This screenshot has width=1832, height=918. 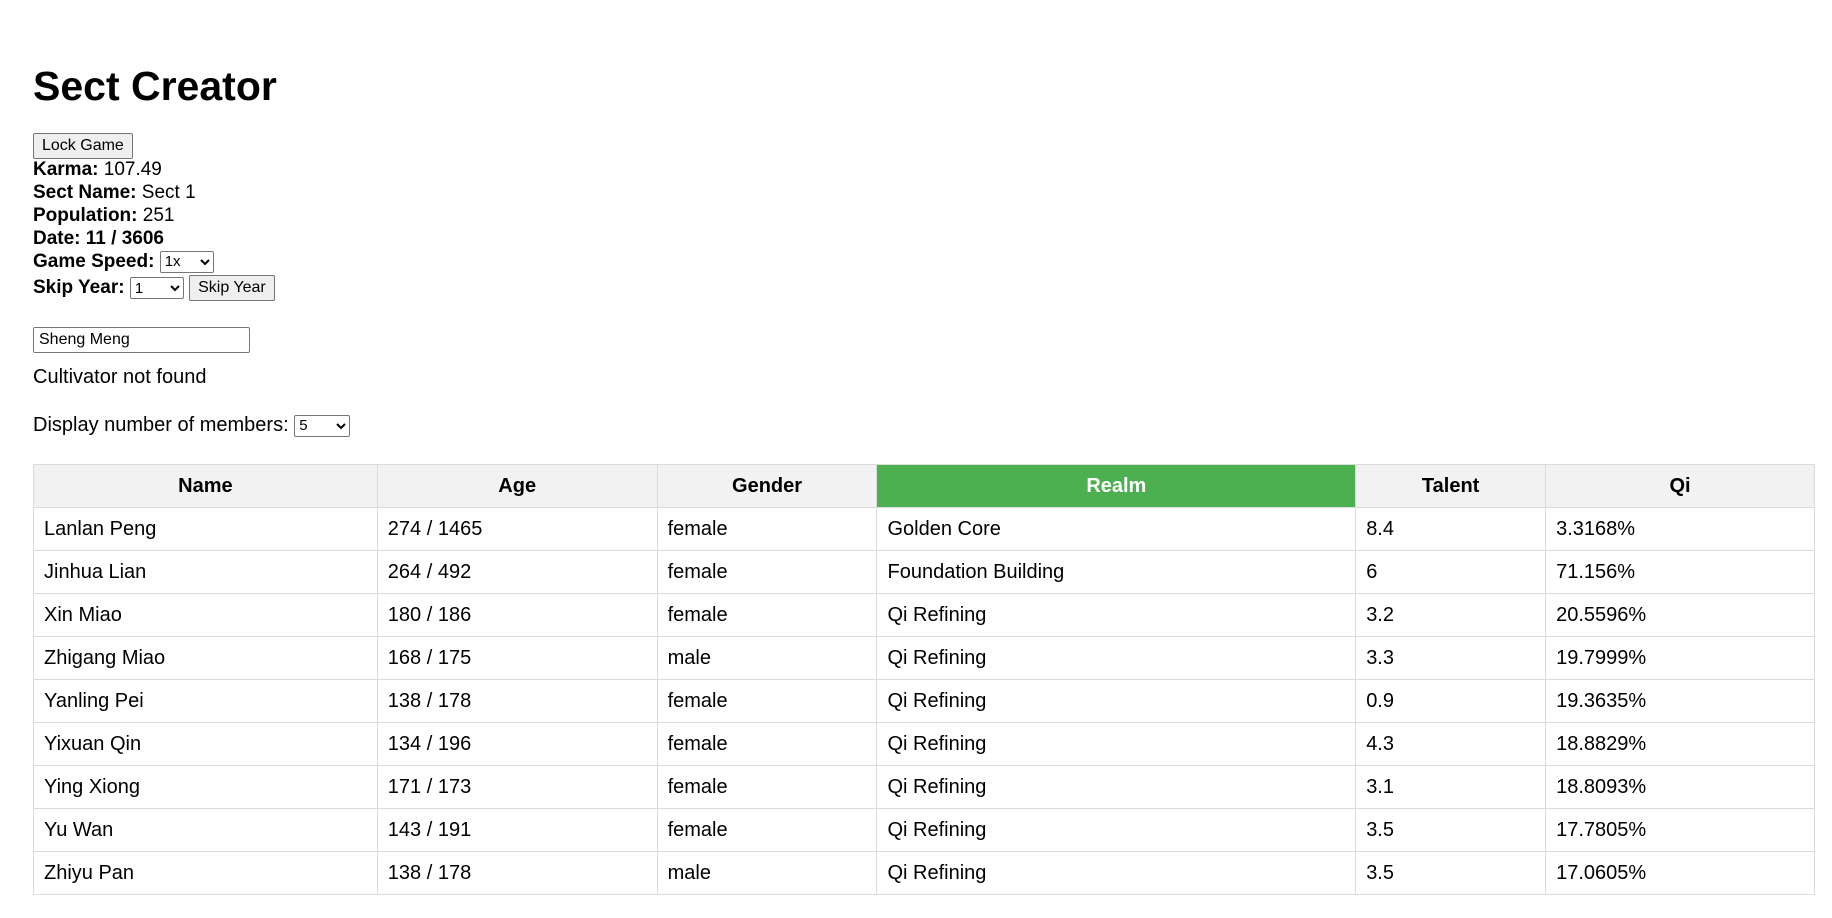 I want to click on game-speed-row: Game Speed: 1x, so click(x=154, y=261).